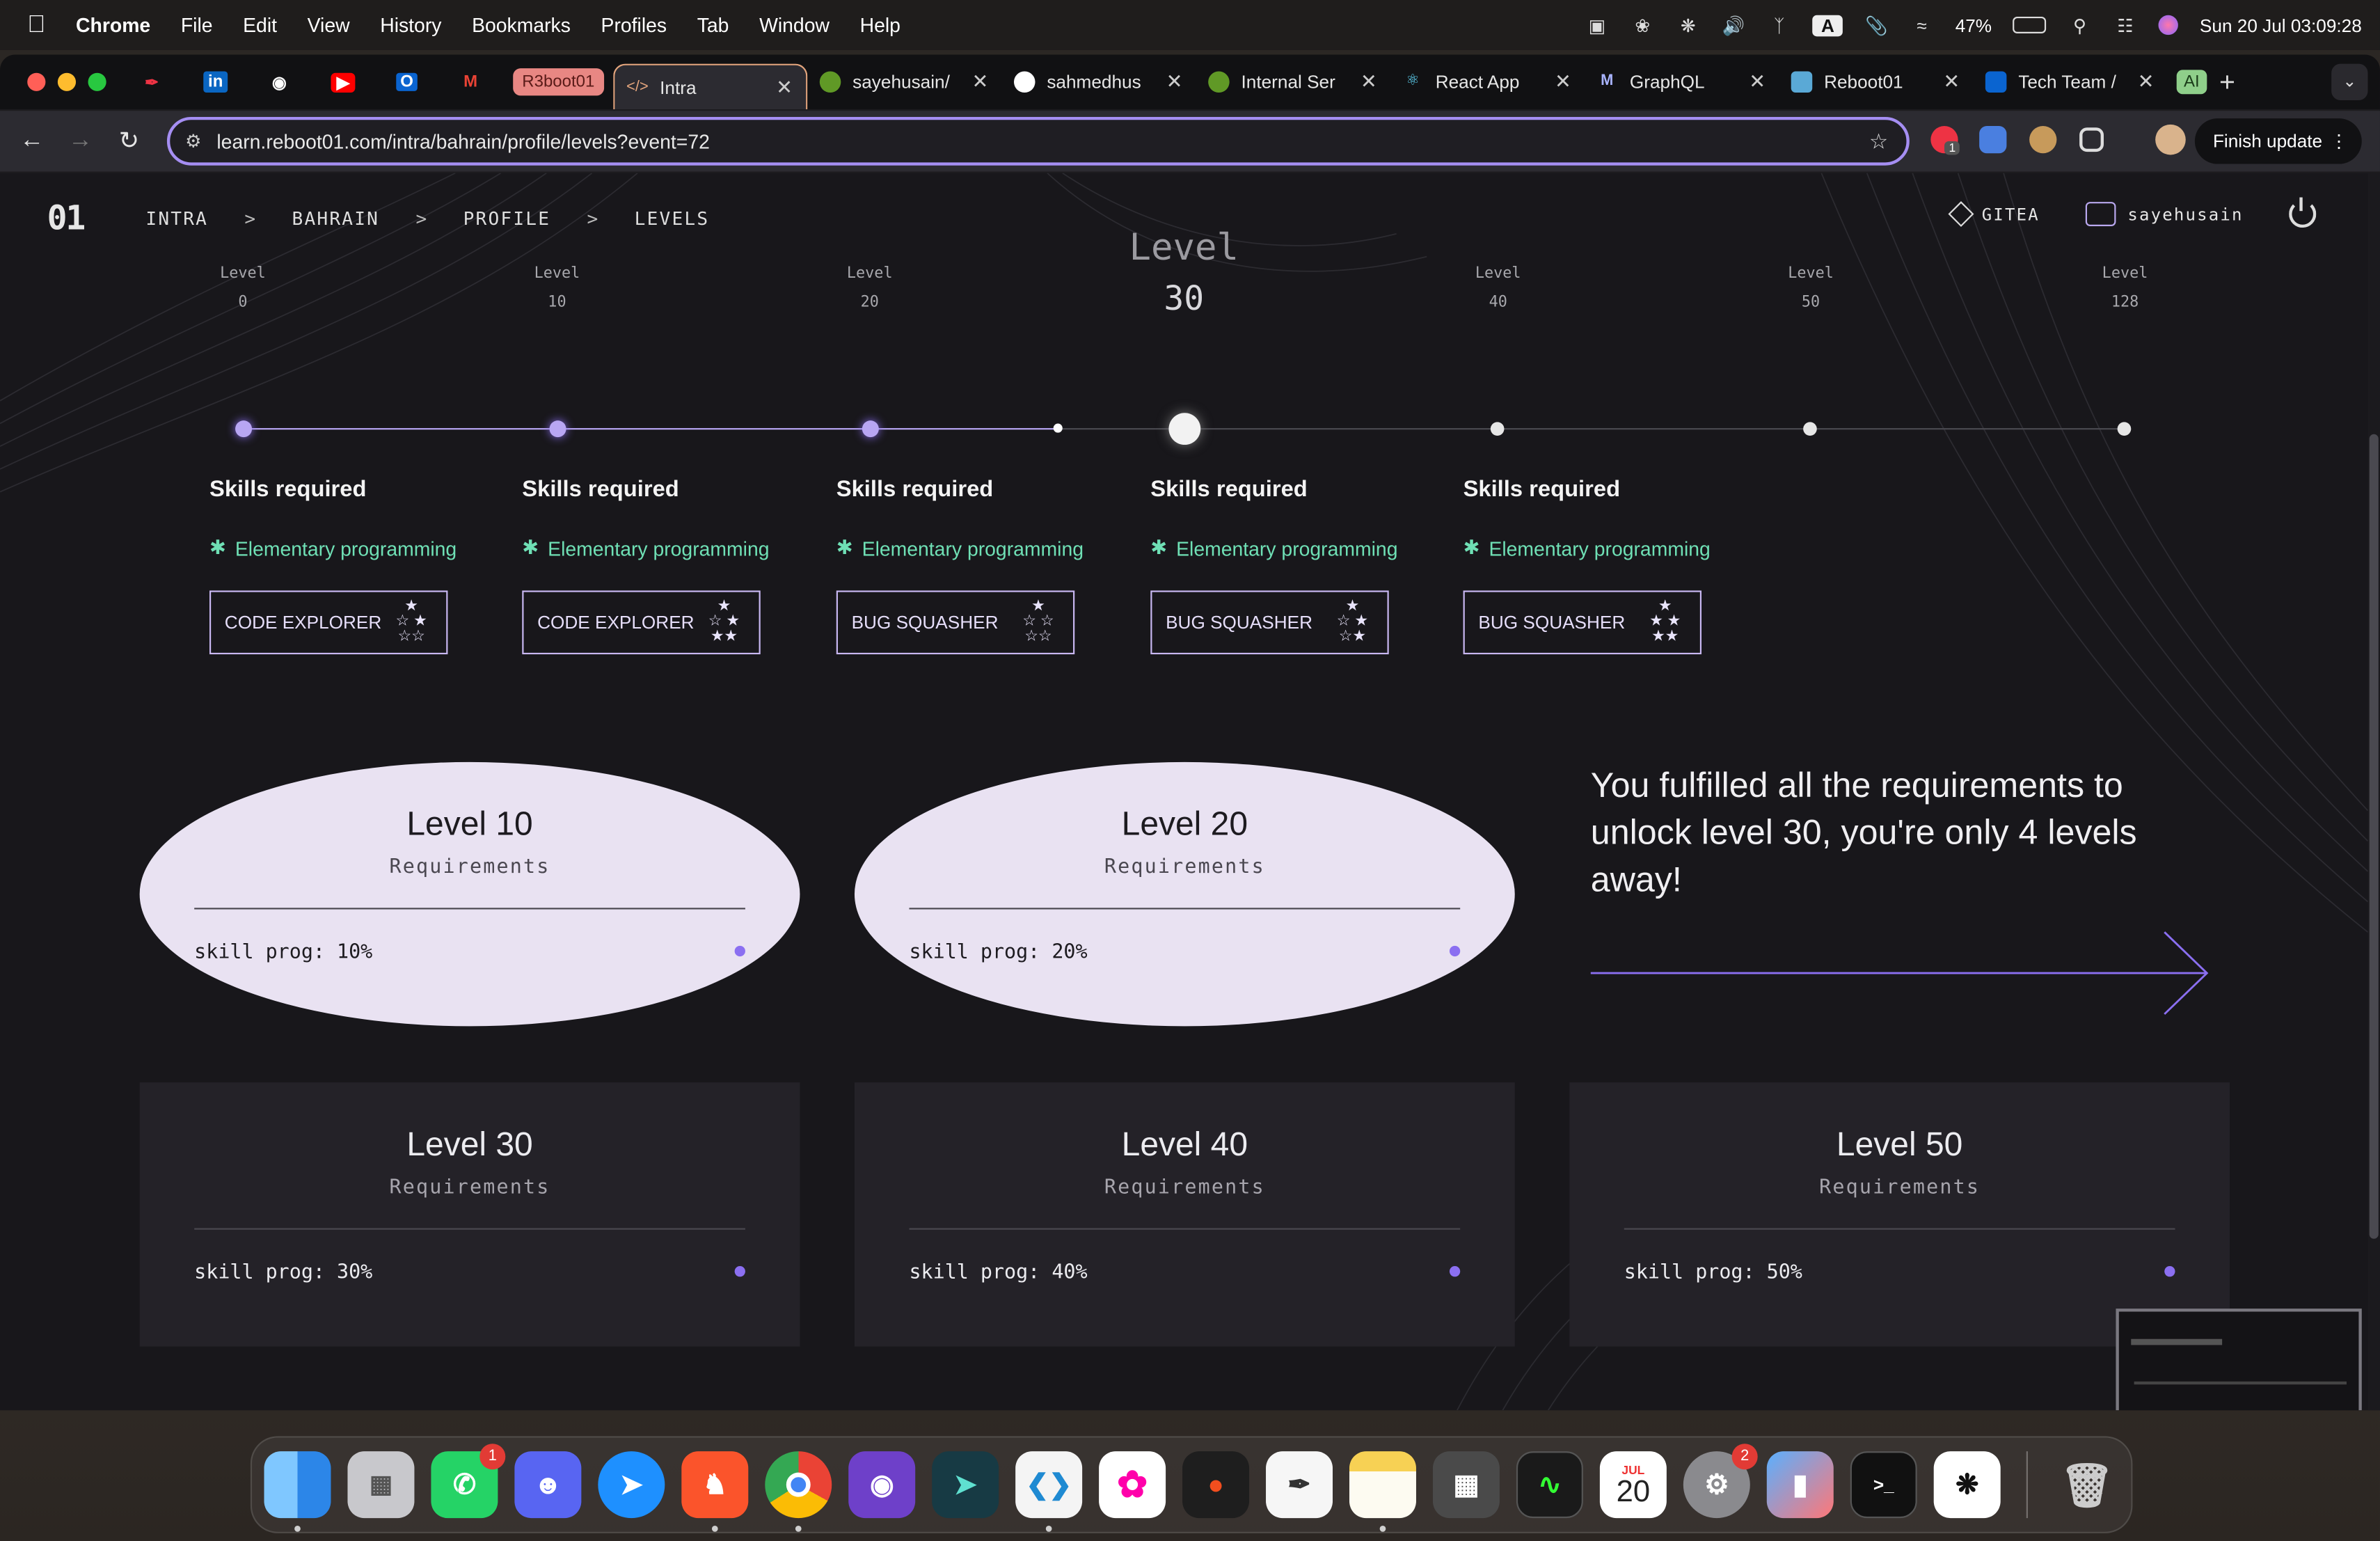  I want to click on activity-monitor-icon: ∿, so click(1549, 1485).